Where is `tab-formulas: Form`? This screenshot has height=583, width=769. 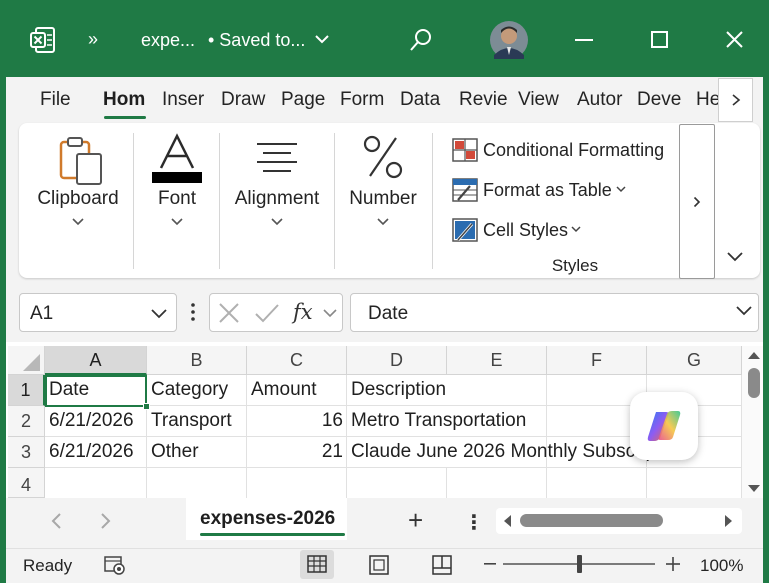 tab-formulas: Form is located at coordinates (365, 100).